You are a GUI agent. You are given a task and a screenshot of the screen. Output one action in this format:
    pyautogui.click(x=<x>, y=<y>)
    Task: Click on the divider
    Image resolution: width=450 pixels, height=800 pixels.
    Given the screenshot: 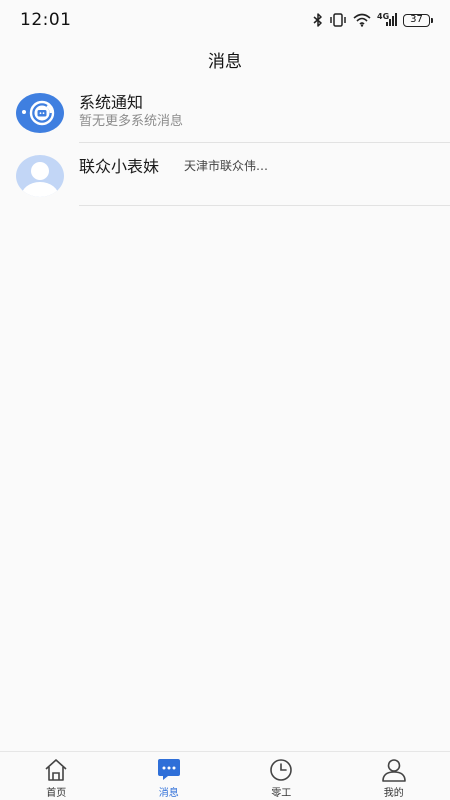 What is the action you would take?
    pyautogui.click(x=264, y=205)
    